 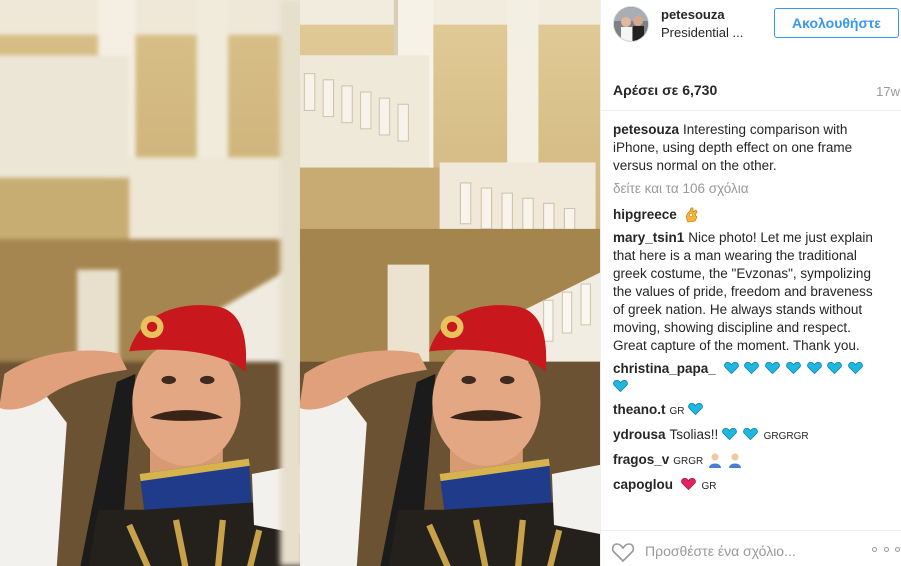 What do you see at coordinates (623, 552) in the screenshot?
I see `like-heart-icon` at bounding box center [623, 552].